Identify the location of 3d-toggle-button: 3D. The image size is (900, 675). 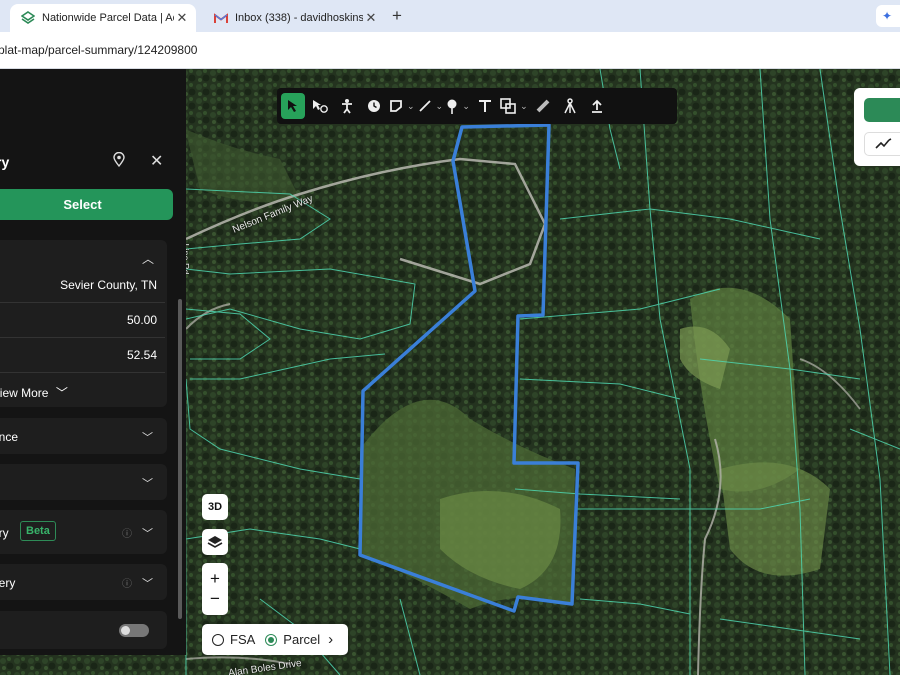
(215, 507).